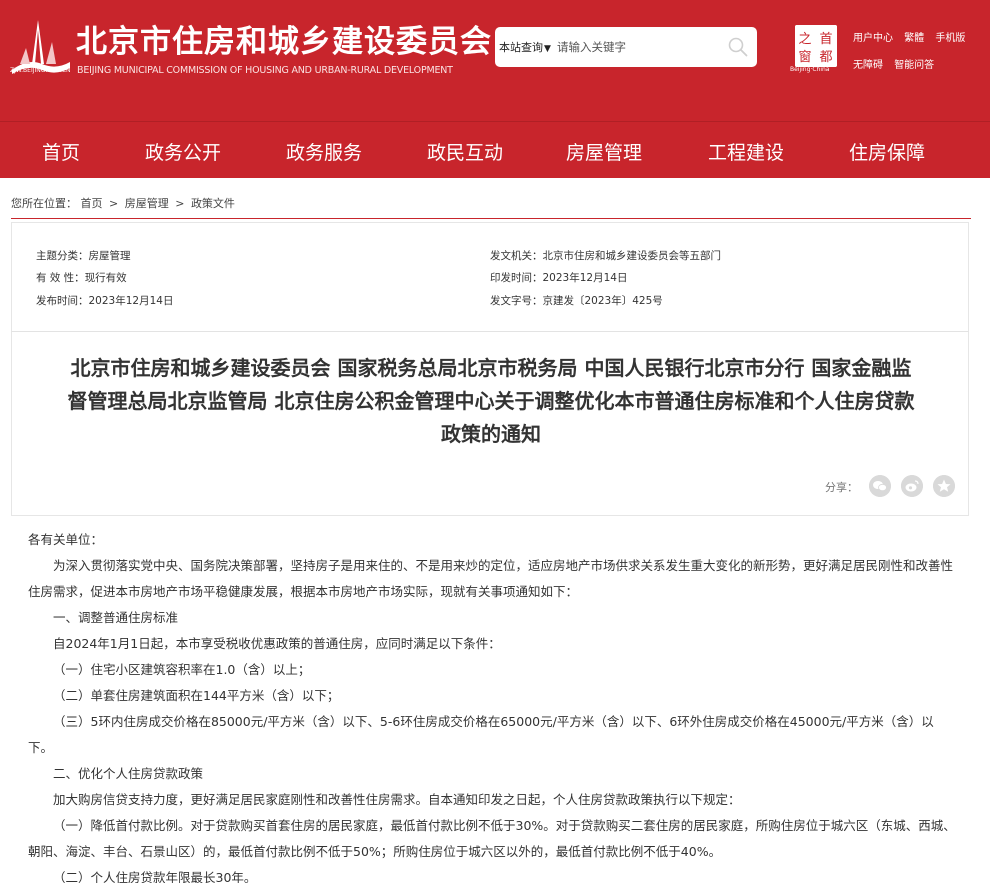  I want to click on list-item: （二）个人住房贷款年限最长30年。, so click(155, 876).